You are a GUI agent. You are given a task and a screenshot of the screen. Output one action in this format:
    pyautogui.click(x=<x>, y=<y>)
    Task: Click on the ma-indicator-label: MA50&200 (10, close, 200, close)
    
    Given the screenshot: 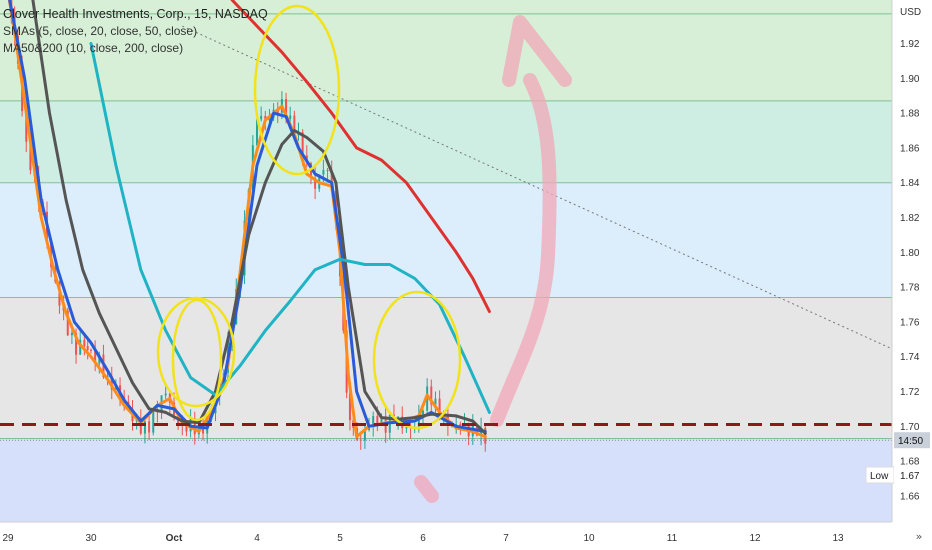 What is the action you would take?
    pyautogui.click(x=135, y=48)
    